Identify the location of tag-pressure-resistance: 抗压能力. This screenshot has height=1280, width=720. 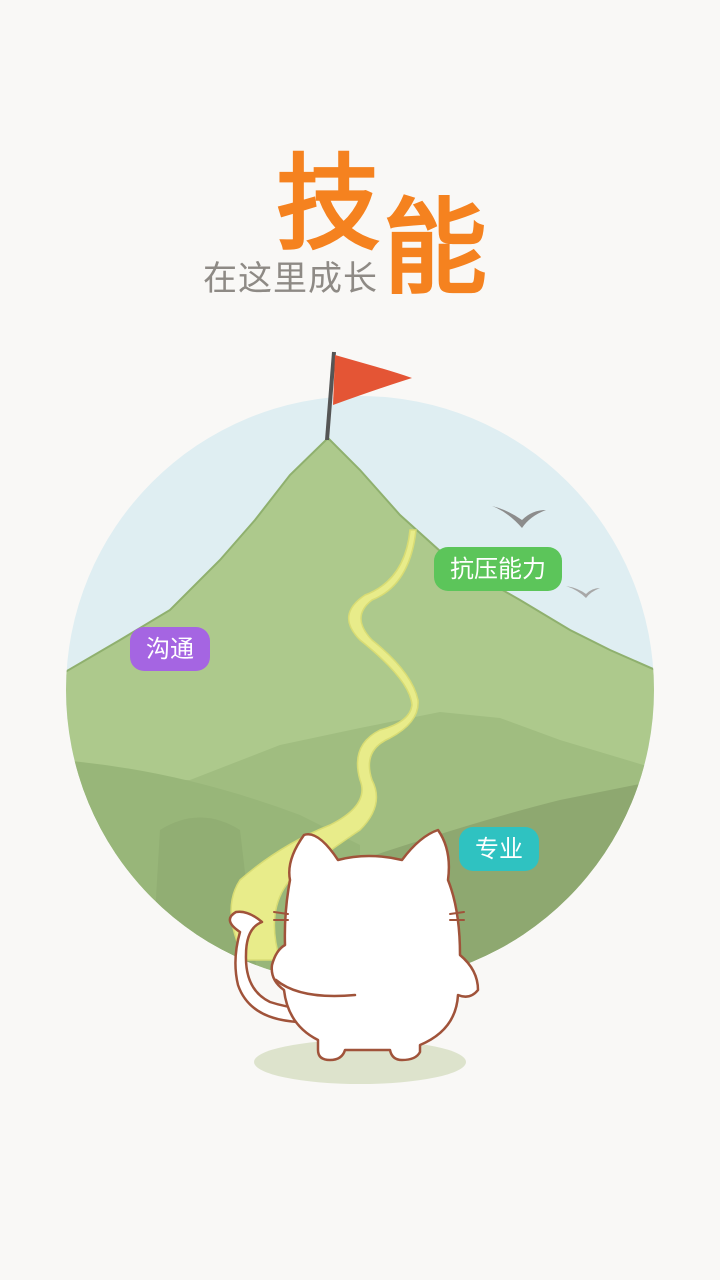
(498, 569).